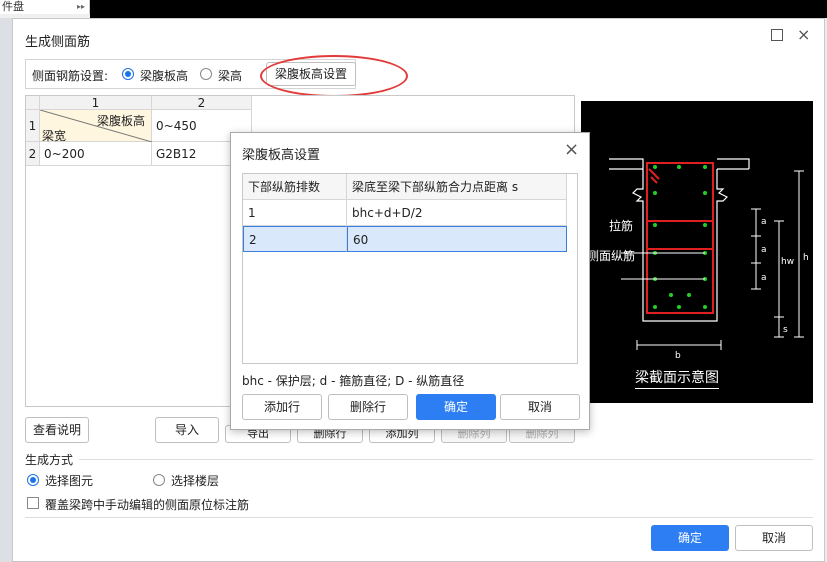  What do you see at coordinates (334, 76) in the screenshot?
I see `highlight-ellipse` at bounding box center [334, 76].